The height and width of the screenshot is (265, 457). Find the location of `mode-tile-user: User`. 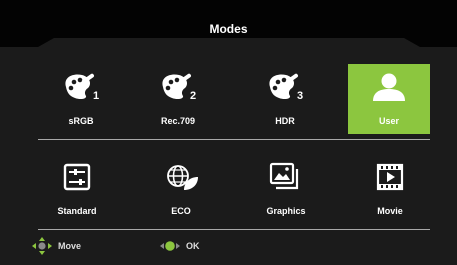

mode-tile-user: User is located at coordinates (389, 99).